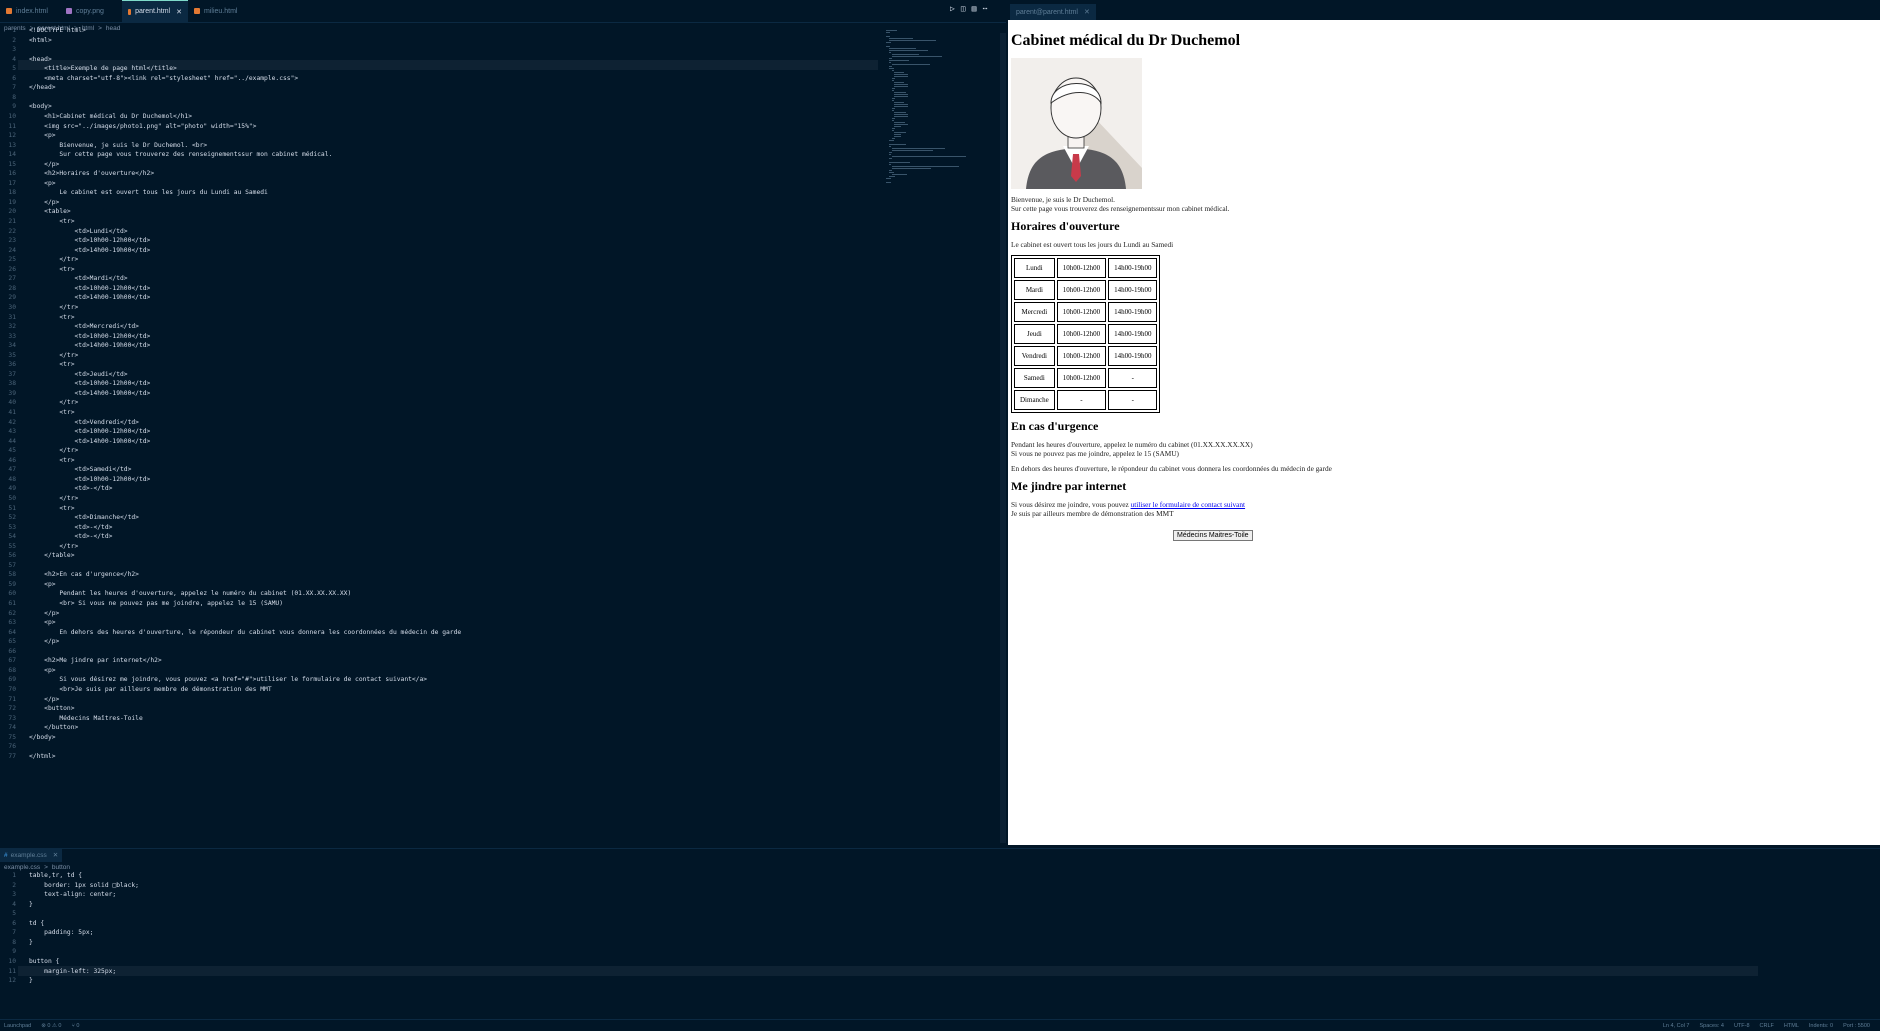 This screenshot has height=1031, width=1880. I want to click on line-number: 69, so click(12, 680).